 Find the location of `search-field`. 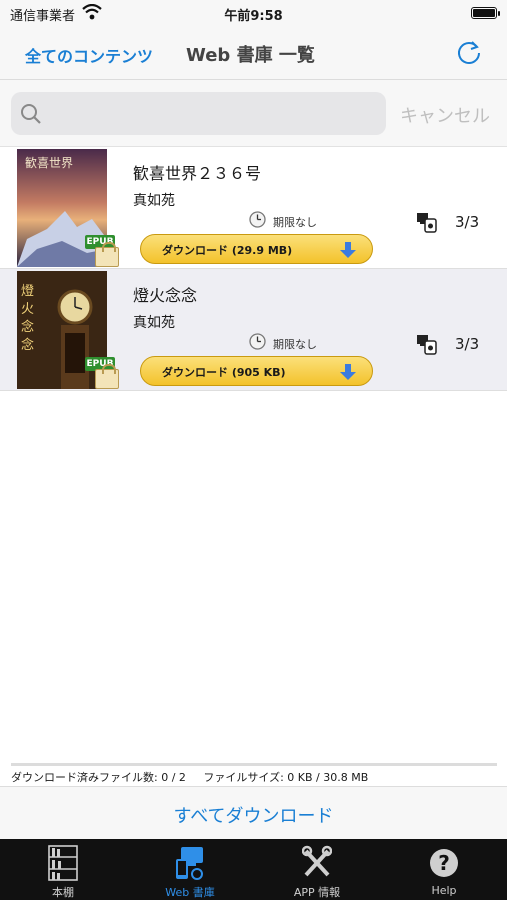

search-field is located at coordinates (198, 113).